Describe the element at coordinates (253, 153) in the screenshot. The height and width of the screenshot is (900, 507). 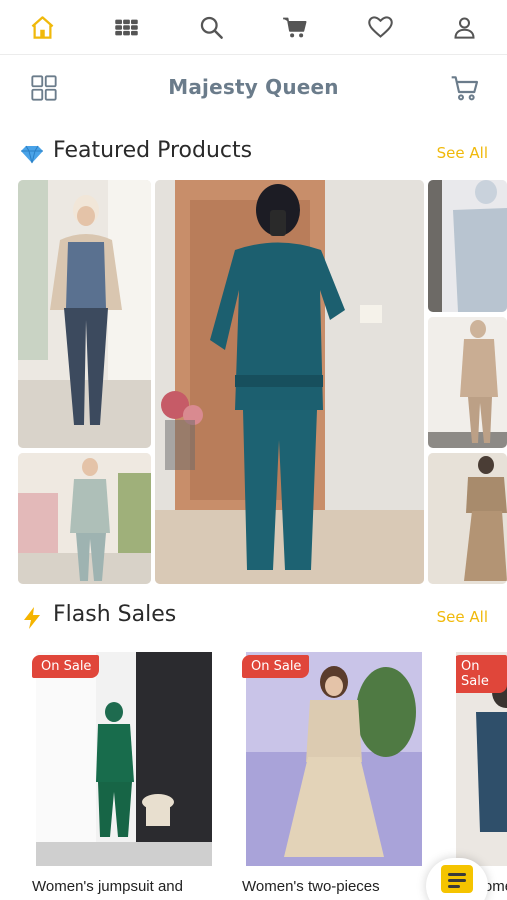
I see `featured-section-header: Featured Products See All` at that location.